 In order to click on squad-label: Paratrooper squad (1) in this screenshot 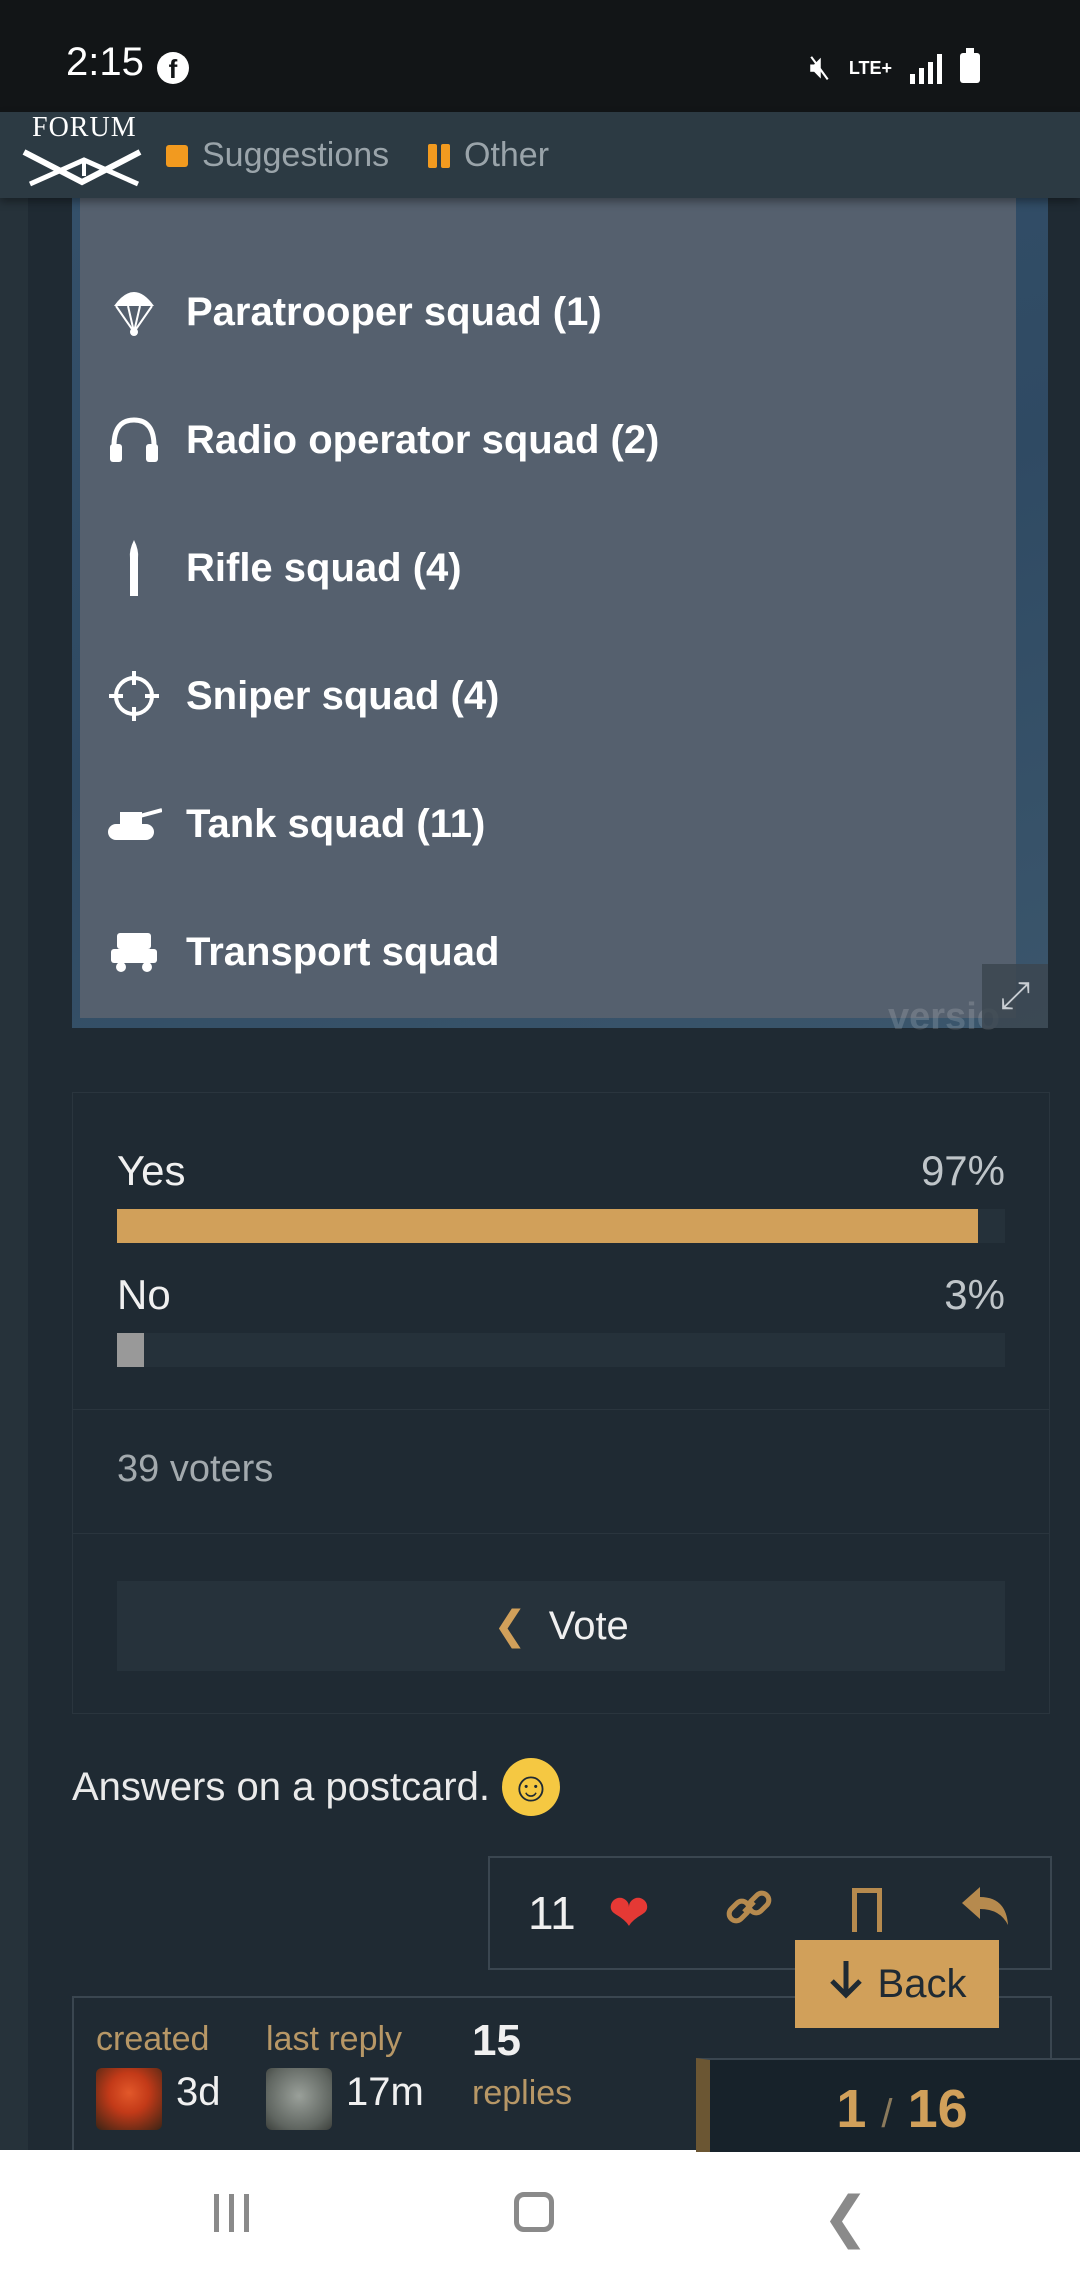, I will do `click(394, 311)`.